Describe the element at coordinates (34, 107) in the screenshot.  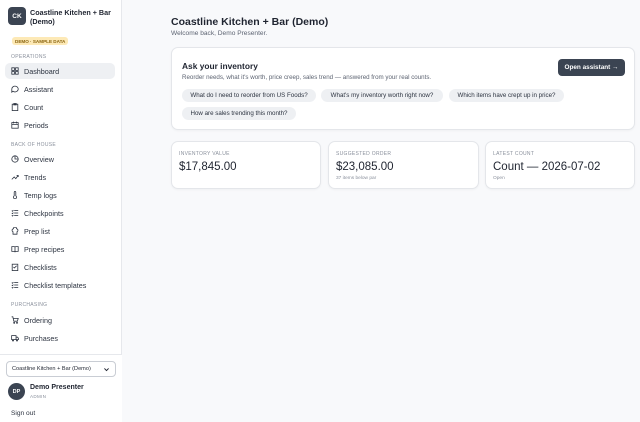
I see `sidebar-item-label: Count` at that location.